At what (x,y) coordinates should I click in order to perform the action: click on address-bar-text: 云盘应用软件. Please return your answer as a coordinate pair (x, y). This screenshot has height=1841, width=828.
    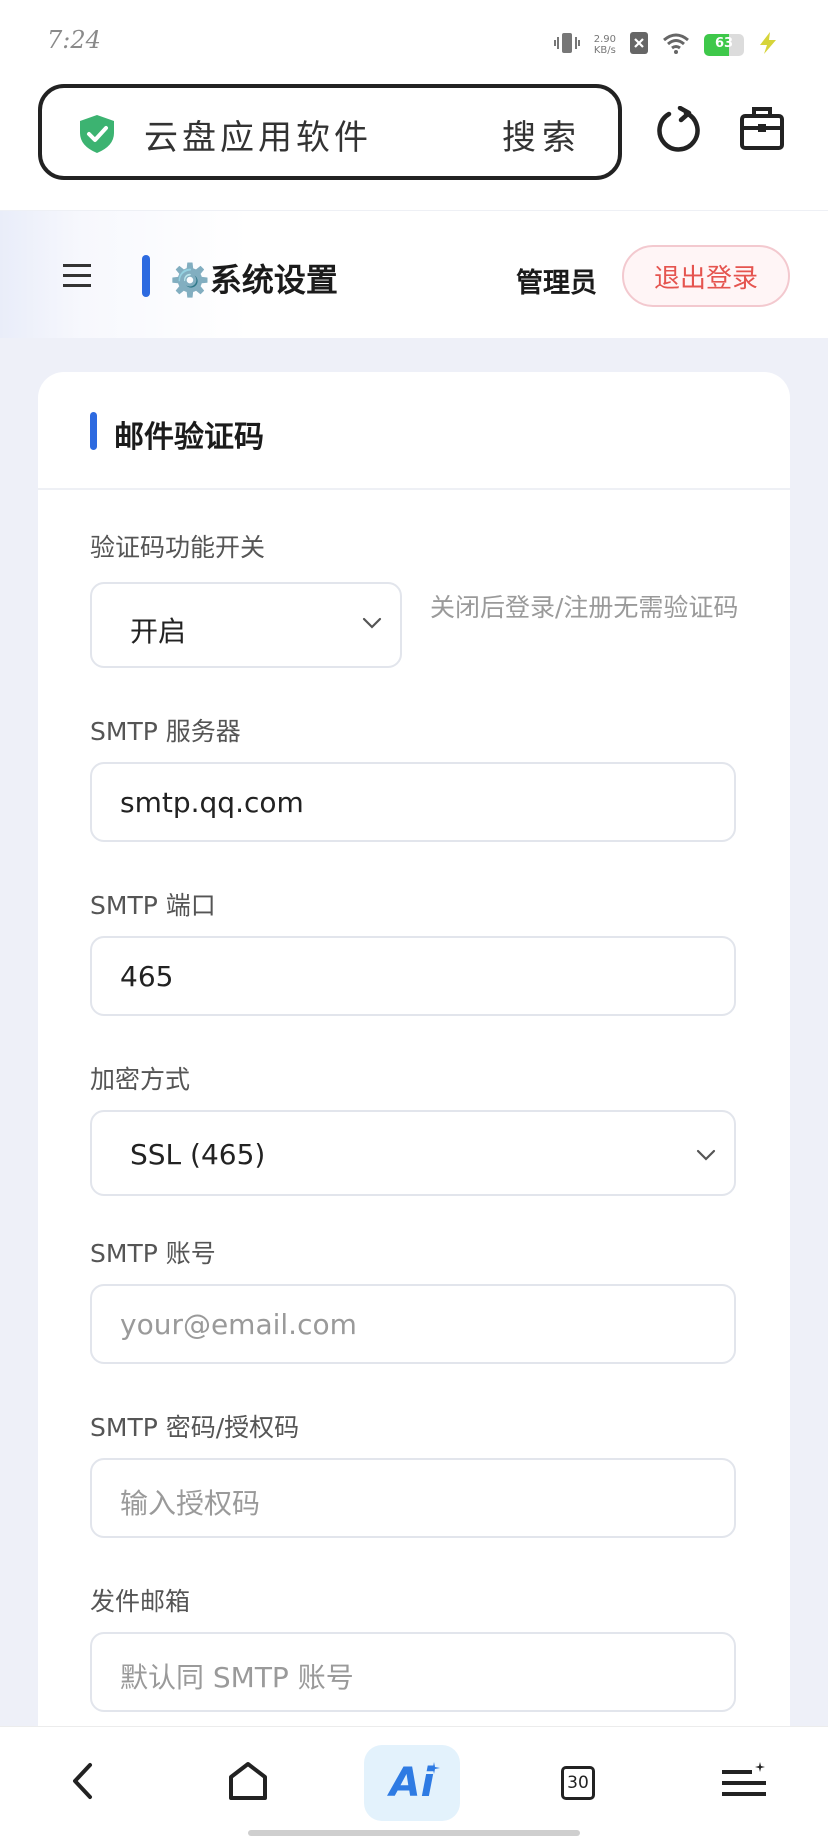
    Looking at the image, I should click on (258, 138).